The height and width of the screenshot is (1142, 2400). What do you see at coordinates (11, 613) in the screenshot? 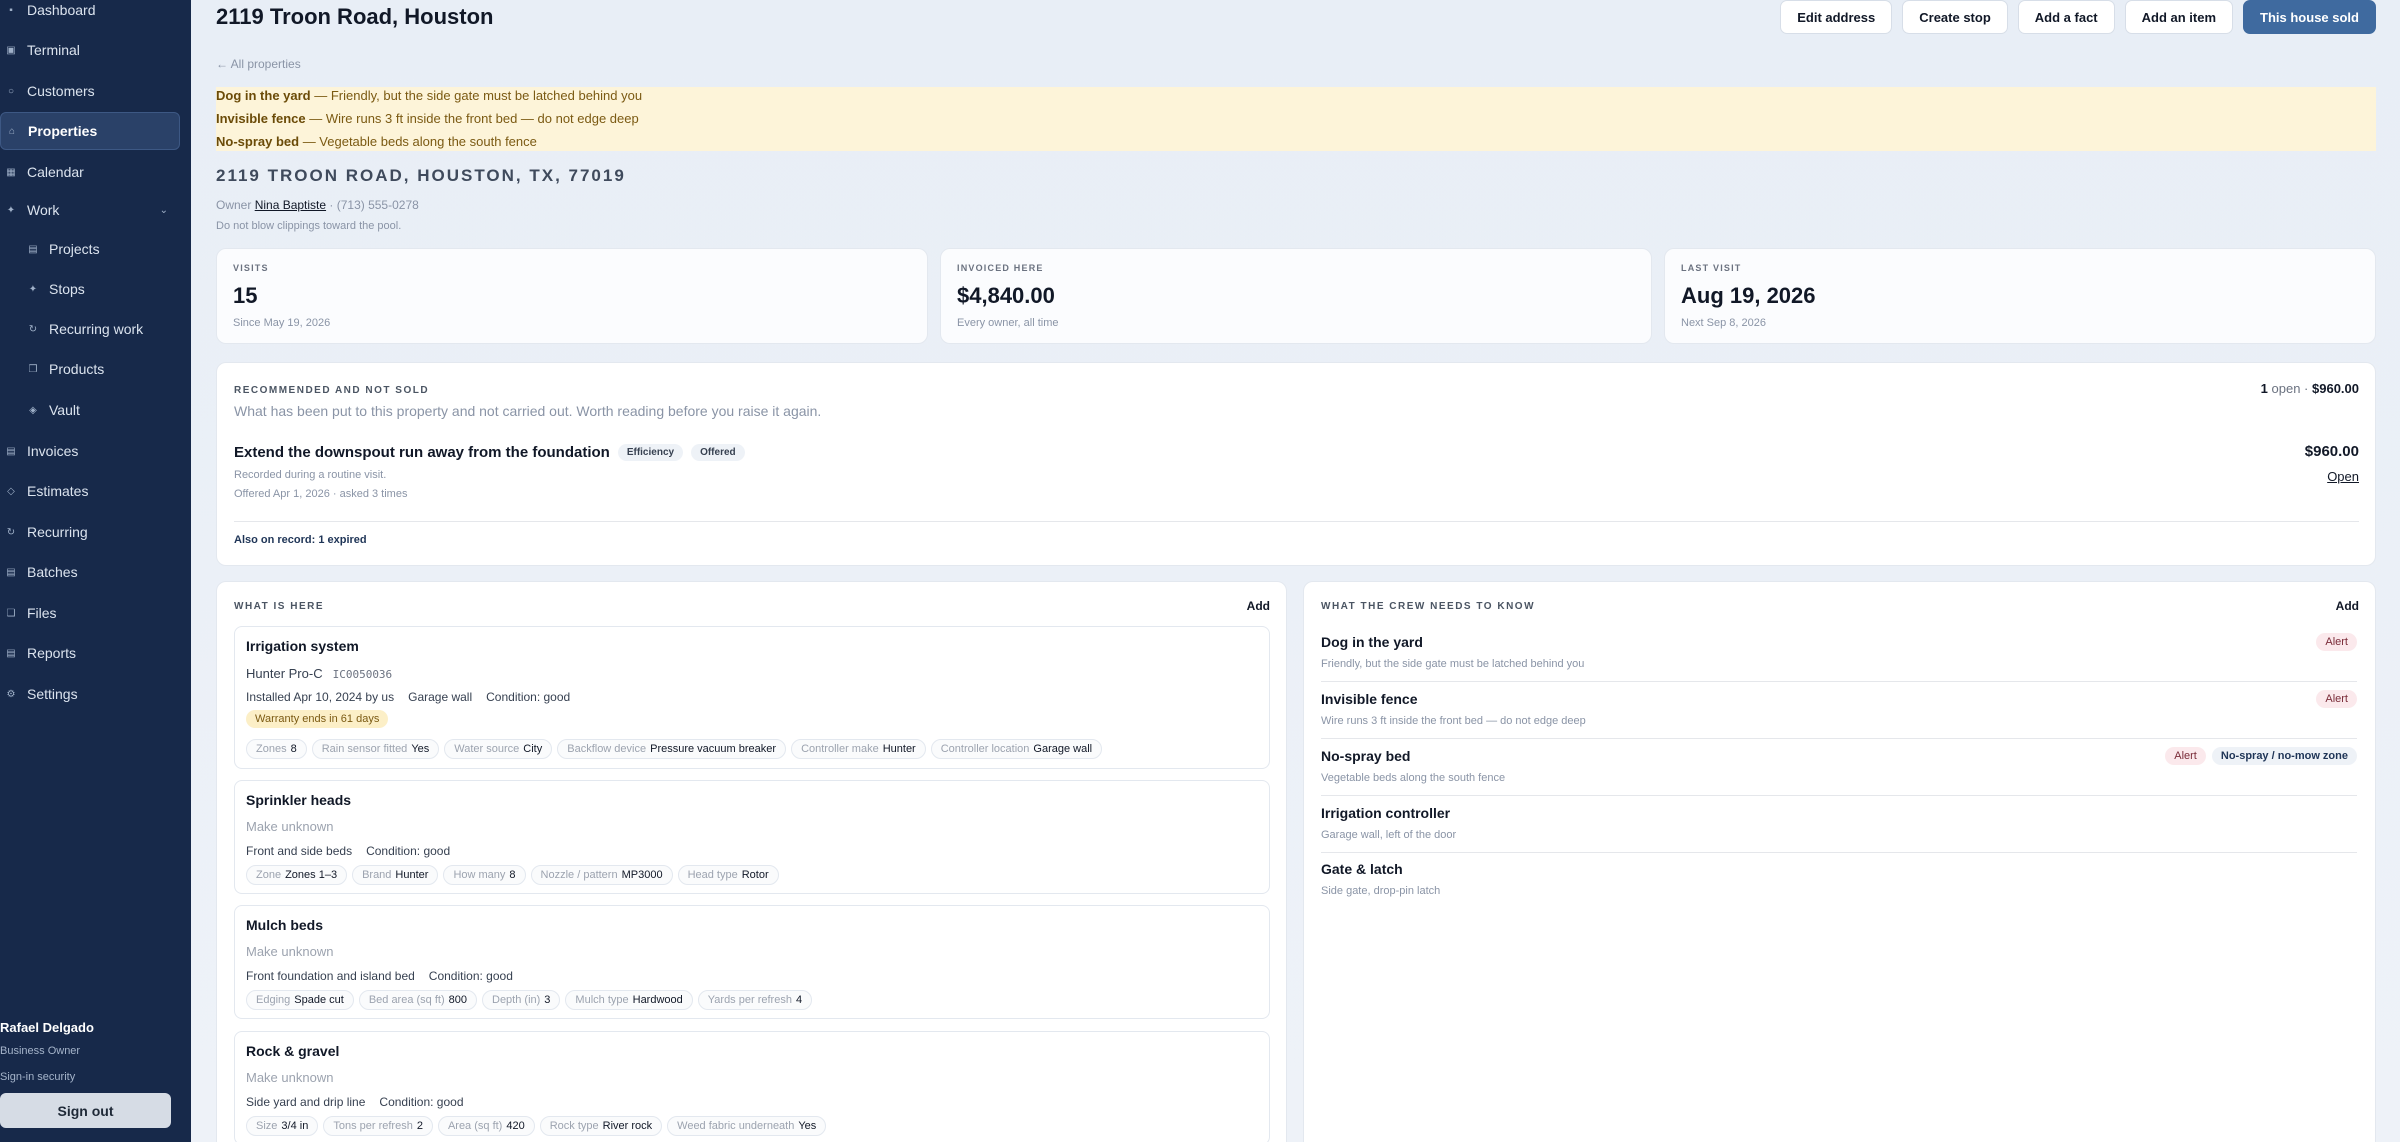
I see `files-icon: ❑` at bounding box center [11, 613].